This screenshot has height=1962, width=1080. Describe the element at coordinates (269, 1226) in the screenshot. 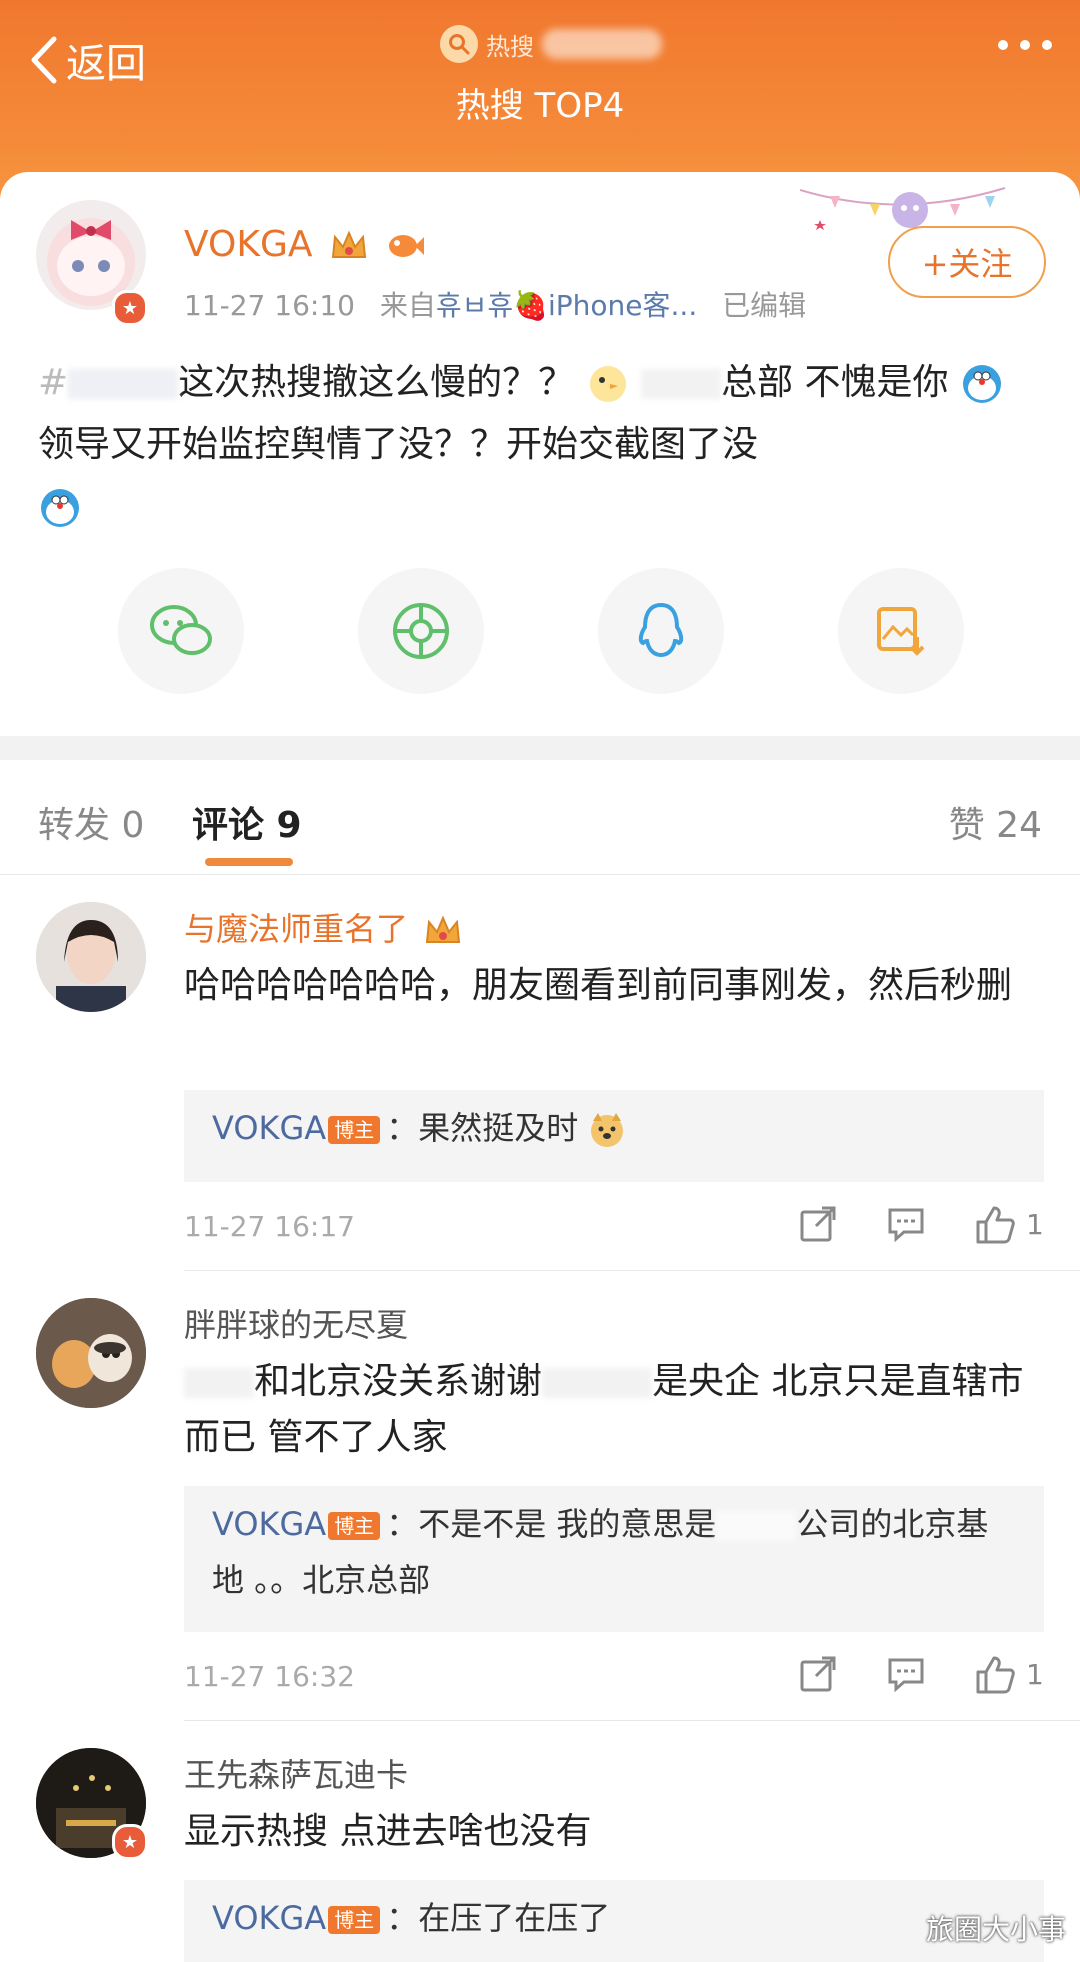

I see `comment-time: 11-27 16:17` at that location.